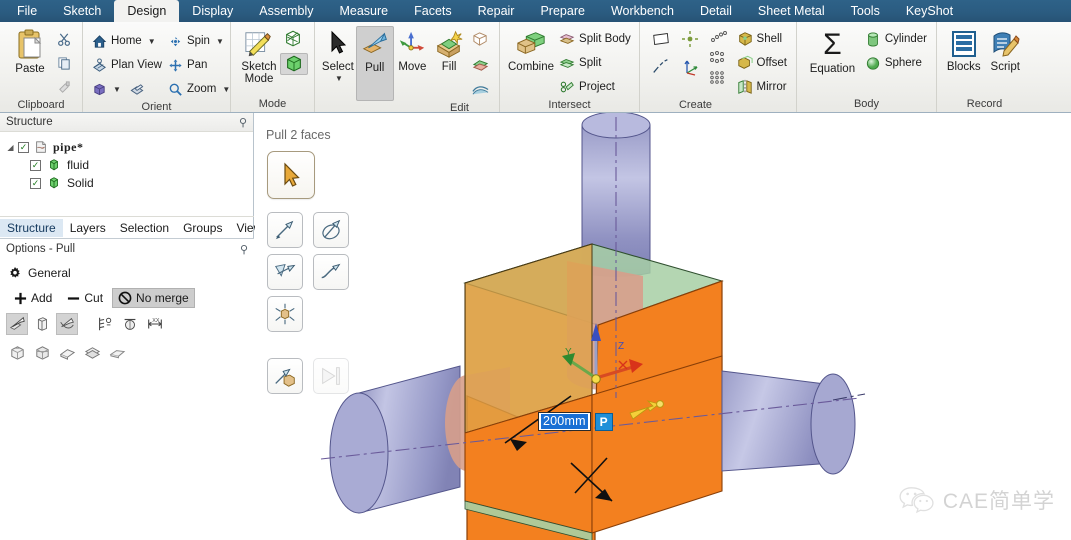 The image size is (1071, 540). Describe the element at coordinates (718, 57) in the screenshot. I see `pattern-fill-button` at that location.